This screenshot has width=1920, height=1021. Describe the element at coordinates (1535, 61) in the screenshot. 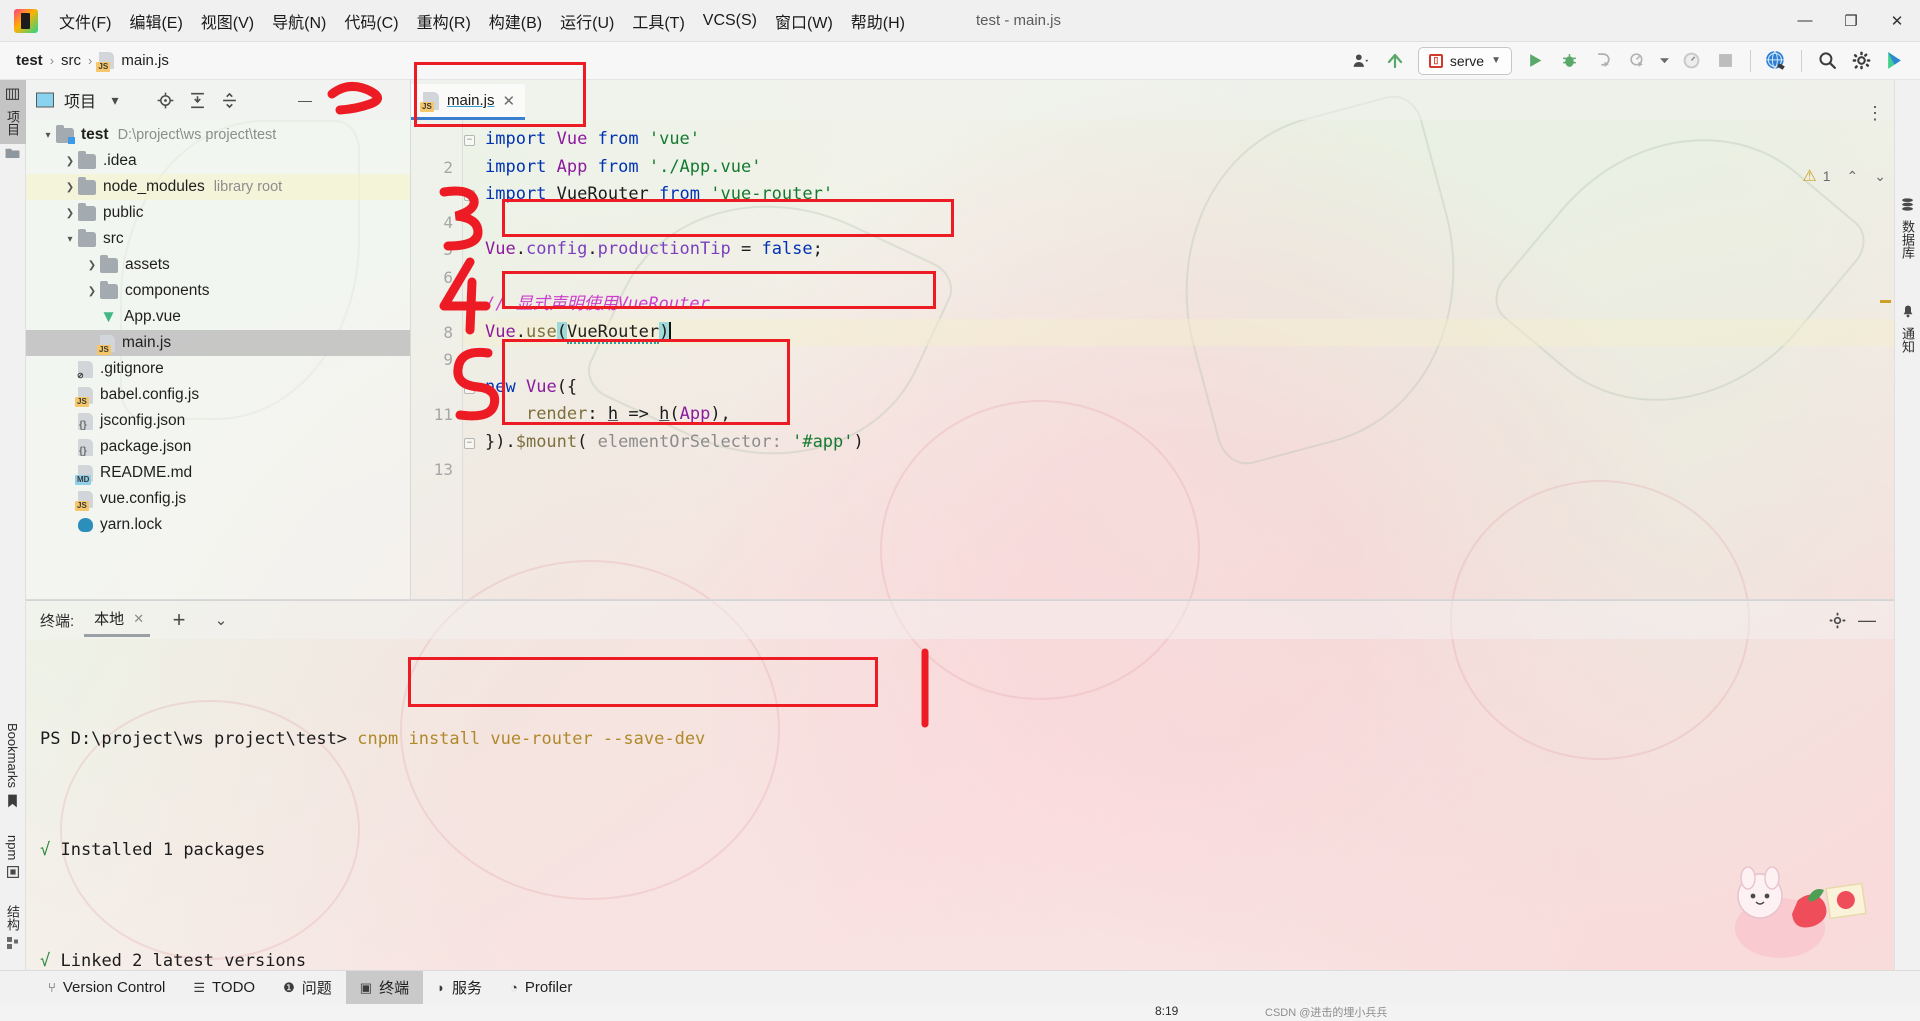

I see `run-icon` at that location.